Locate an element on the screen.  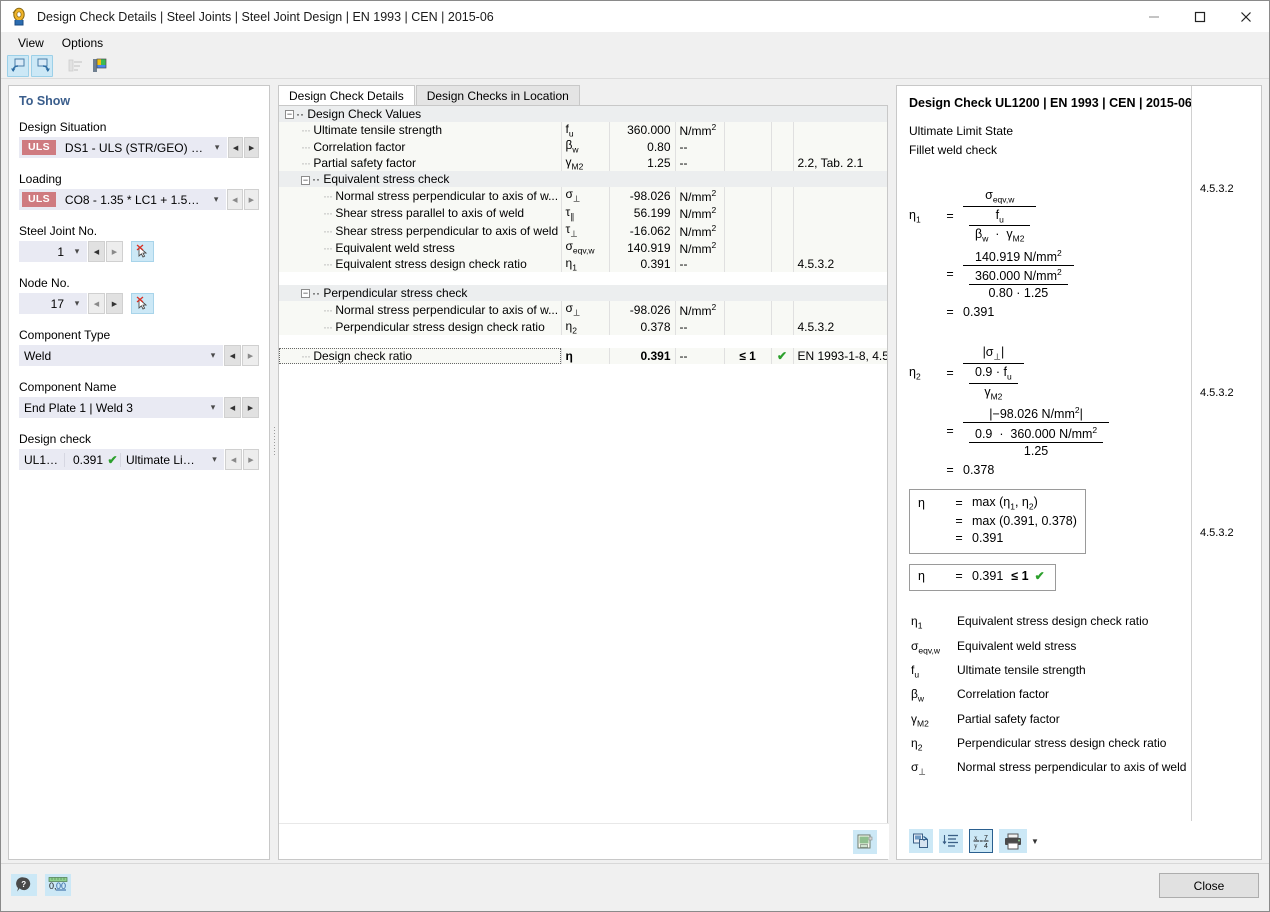
eta1-value-den-num: 360.000 N/mm2 is located at coordinates (1018, 274).